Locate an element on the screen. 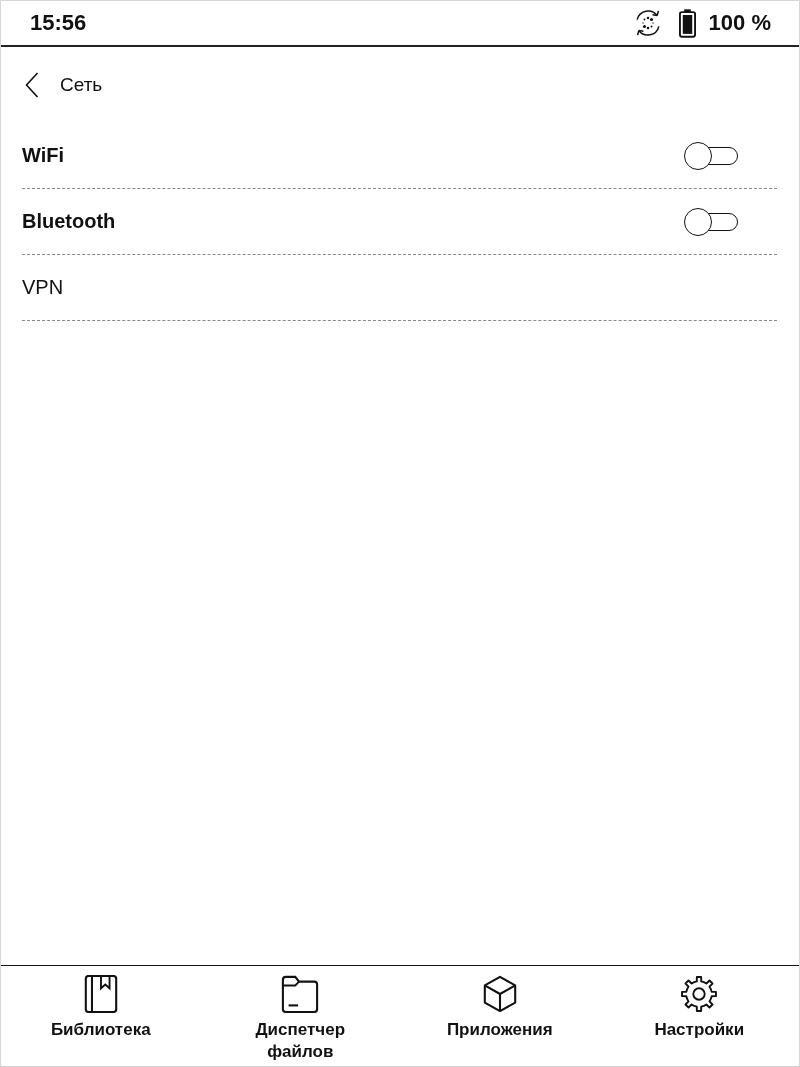  back-button is located at coordinates (32, 85).